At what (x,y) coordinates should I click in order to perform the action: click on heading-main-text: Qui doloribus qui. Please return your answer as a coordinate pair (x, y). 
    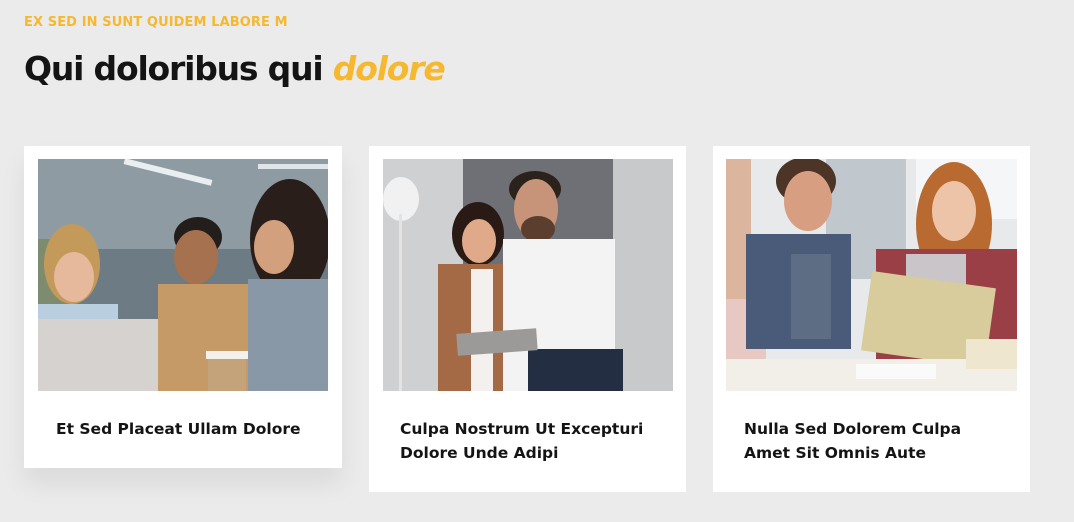
    Looking at the image, I should click on (174, 68).